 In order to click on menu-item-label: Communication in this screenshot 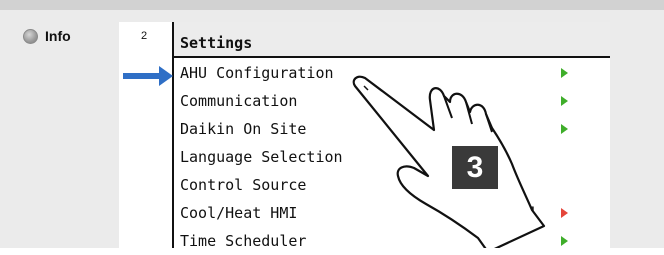, I will do `click(239, 101)`.